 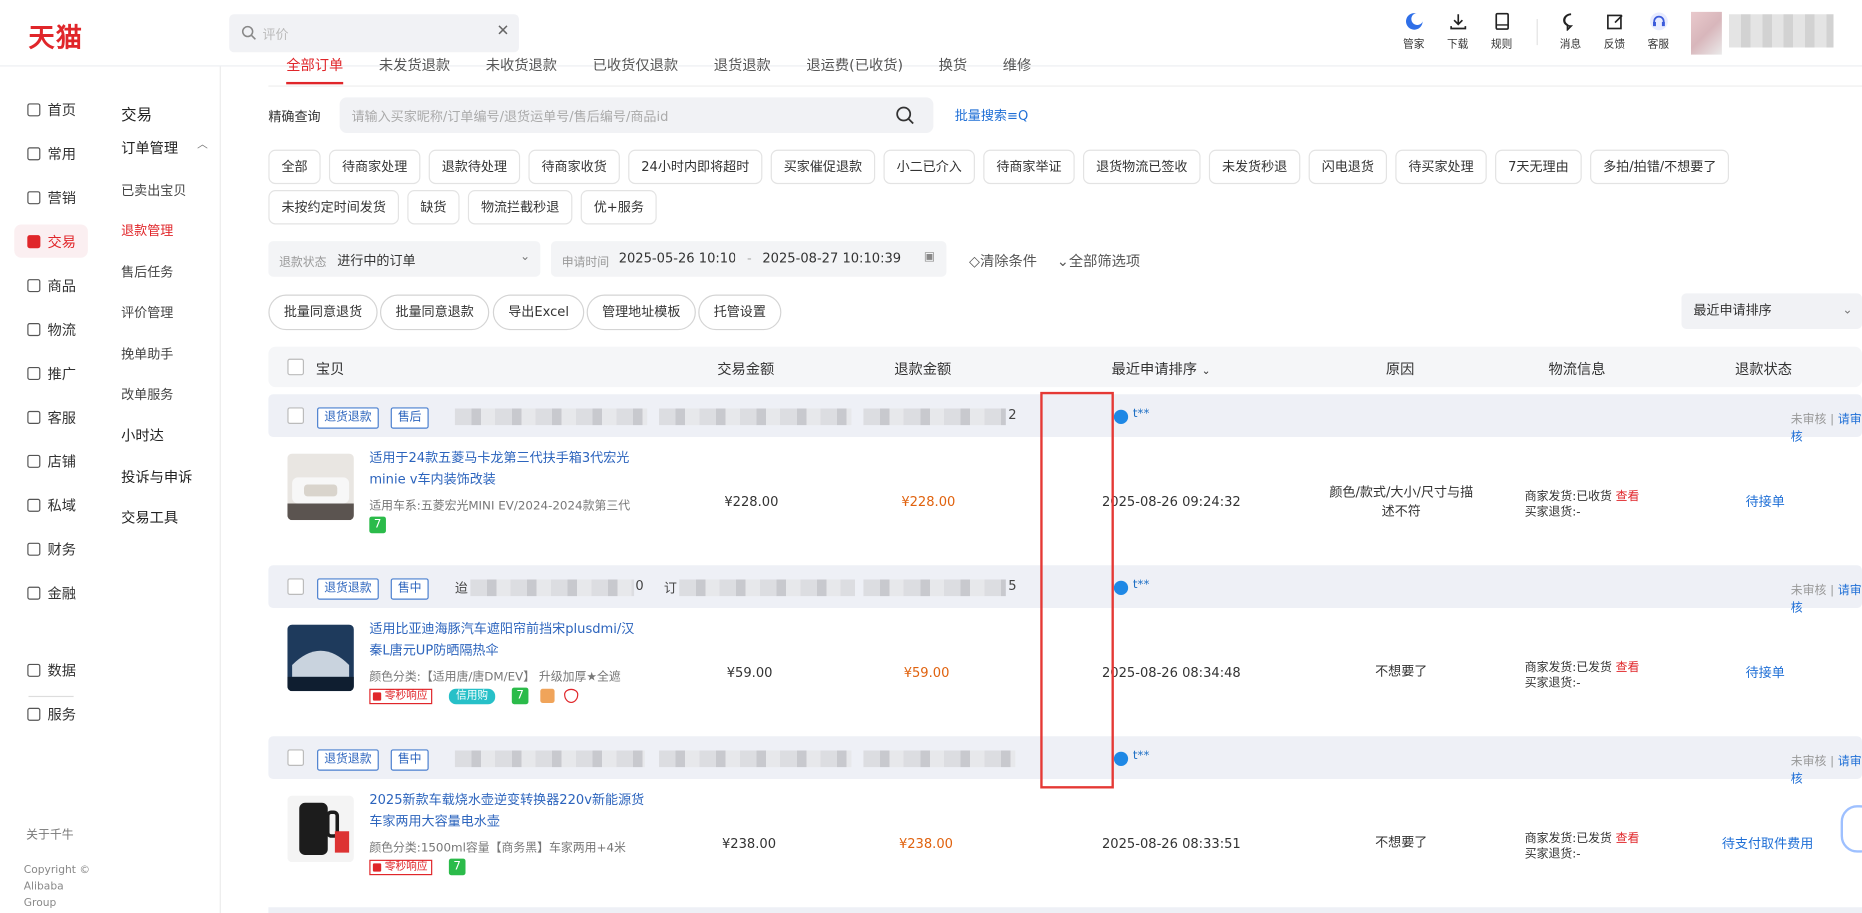 I want to click on tool-messages: 消息, so click(x=1571, y=31).